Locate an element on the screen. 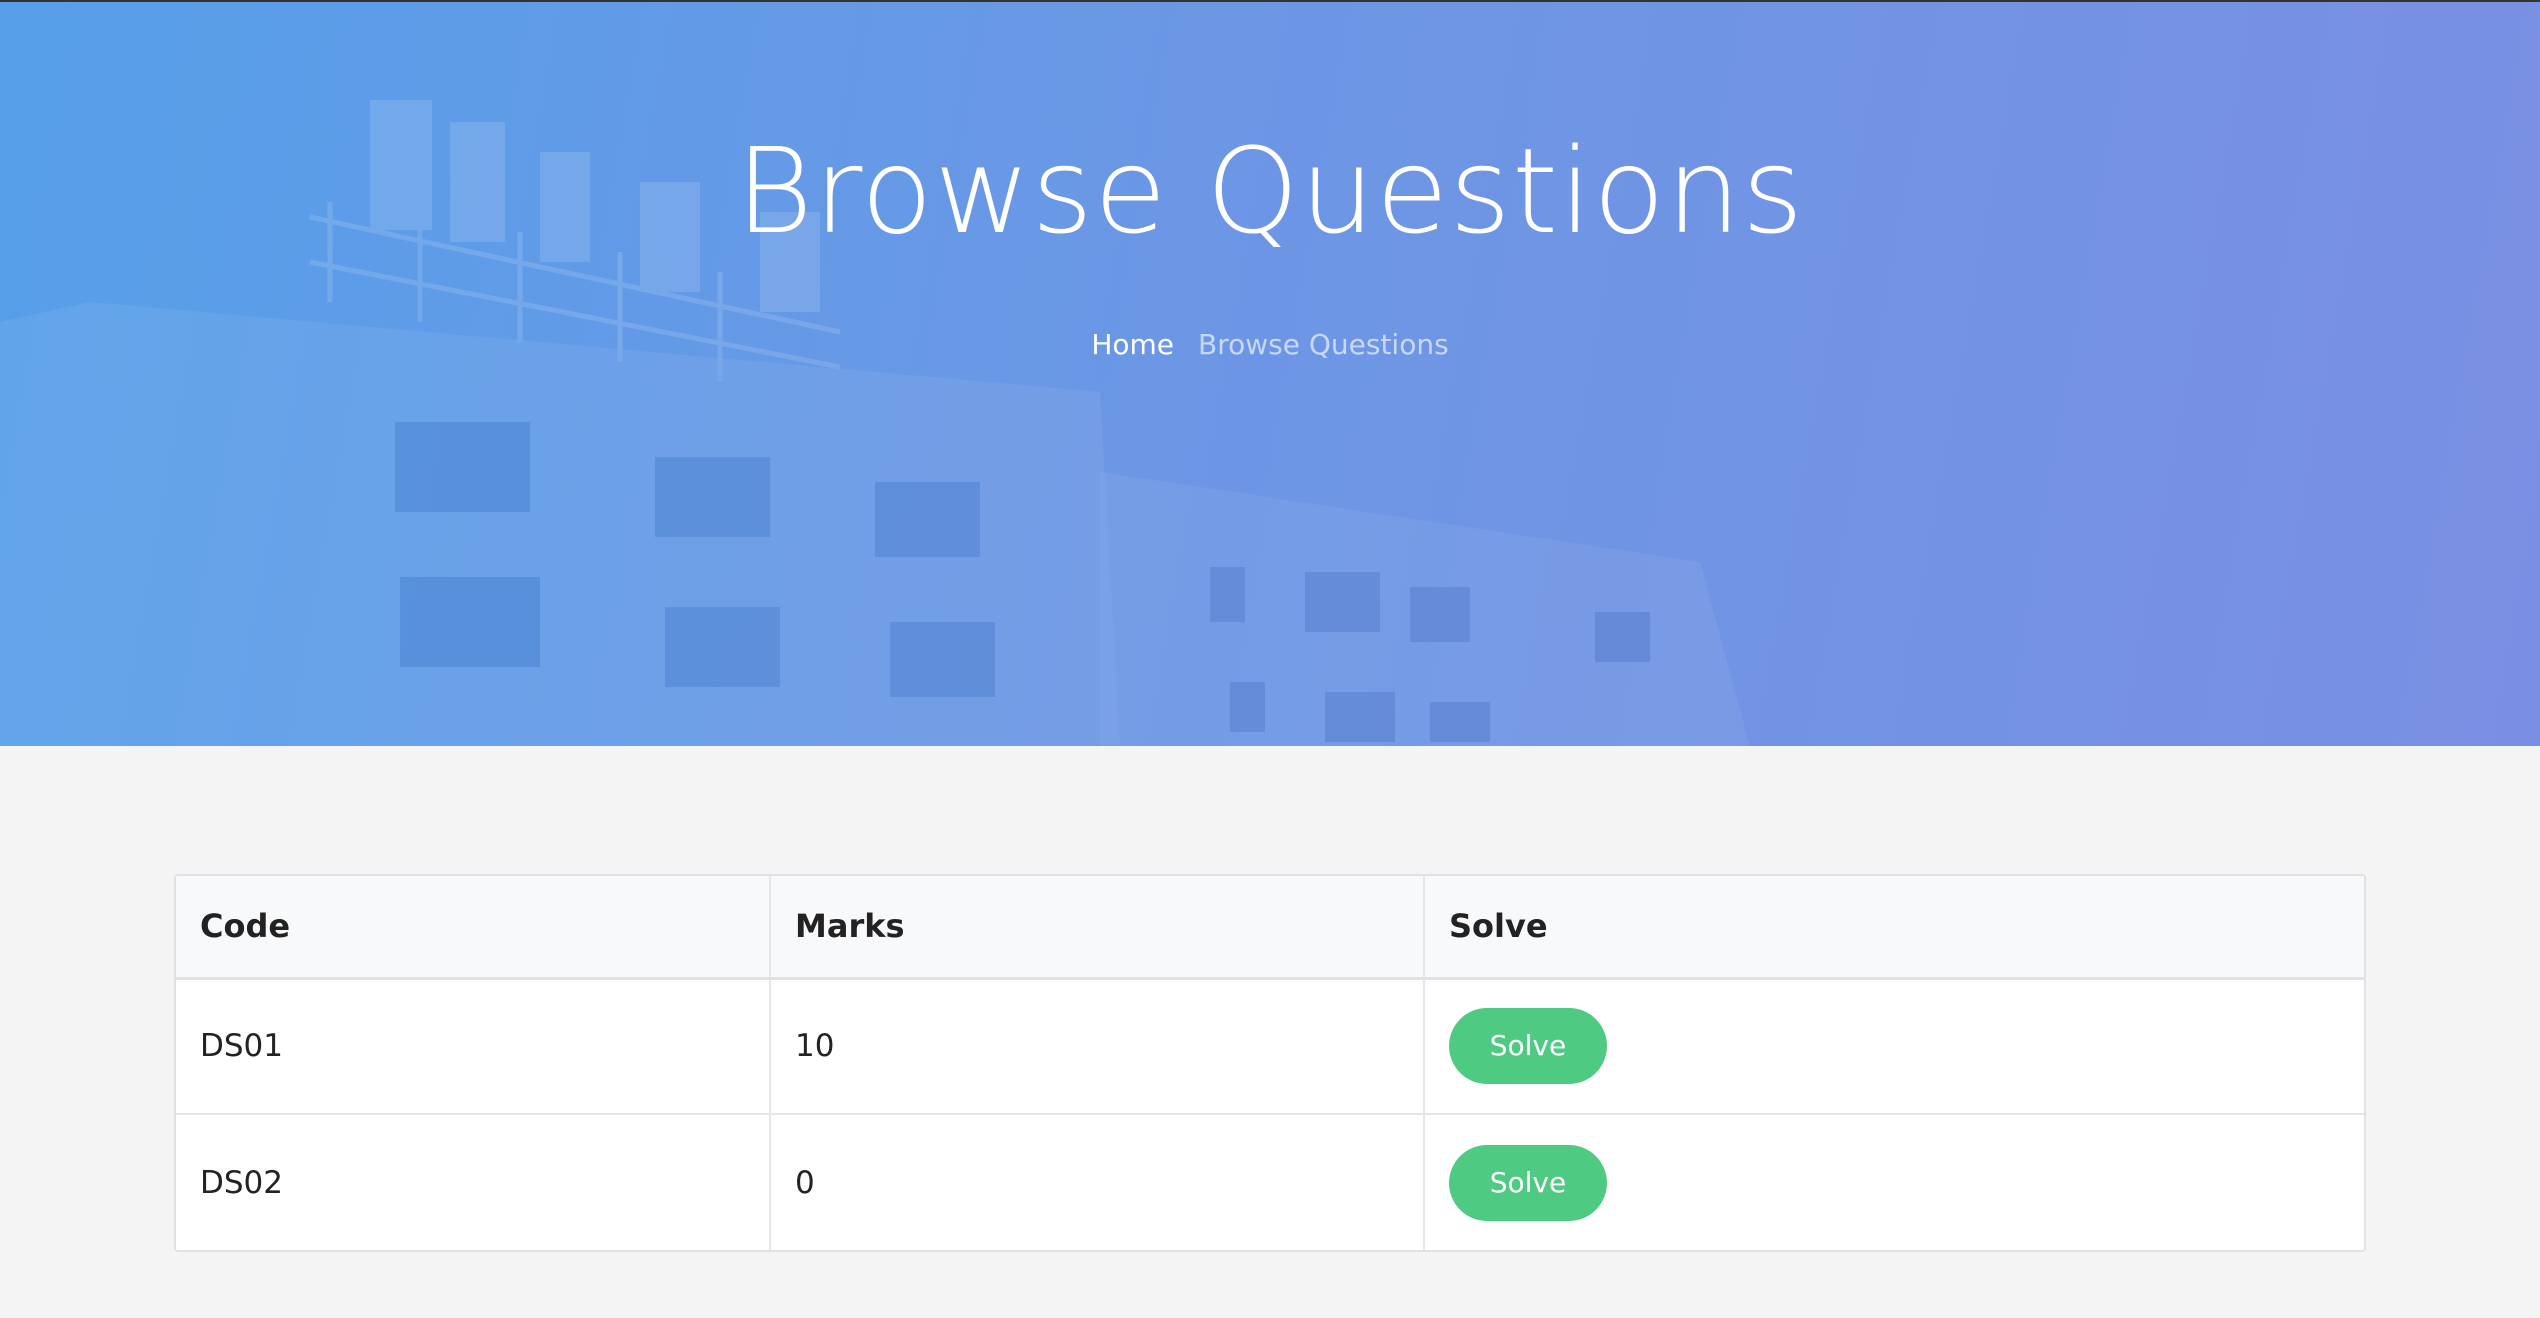  page-title: Browse Questions is located at coordinates (1270, 191).